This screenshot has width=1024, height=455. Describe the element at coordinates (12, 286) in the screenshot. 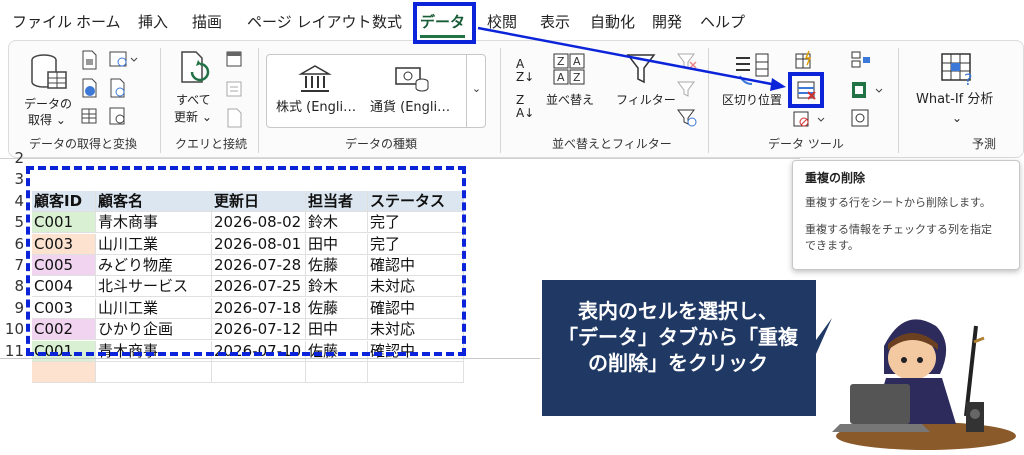

I see `row-header: 8` at that location.